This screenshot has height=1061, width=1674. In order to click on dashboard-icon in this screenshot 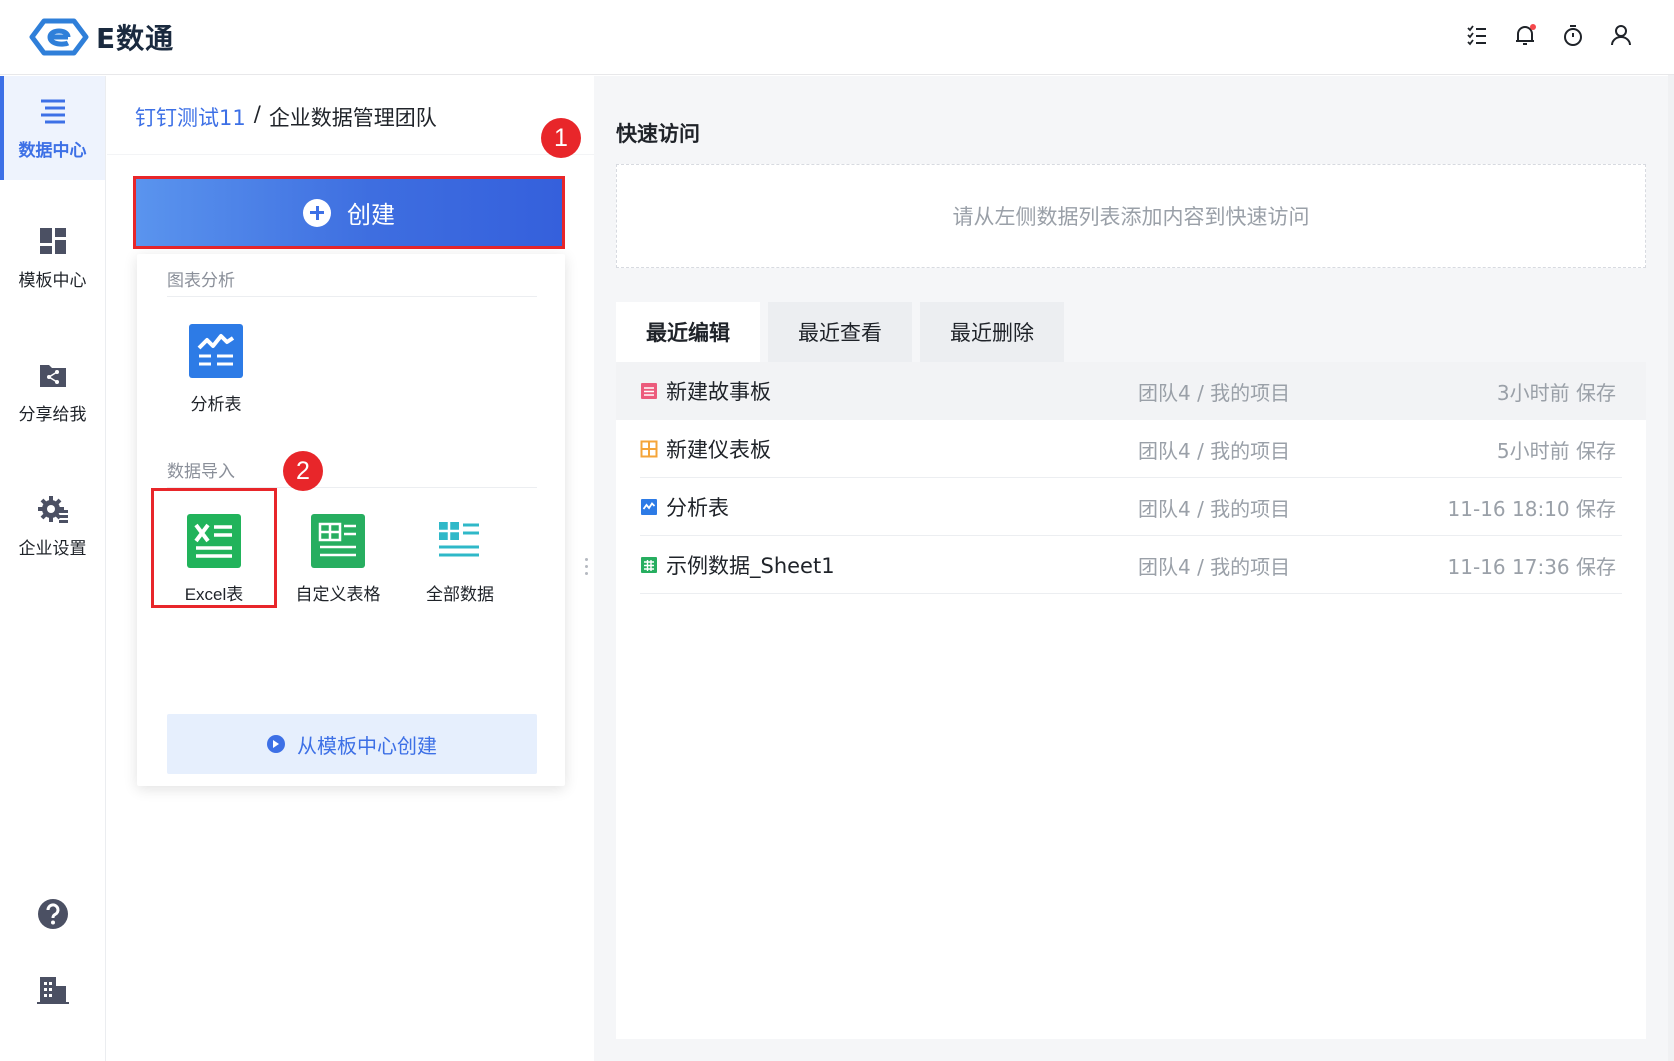, I will do `click(649, 449)`.